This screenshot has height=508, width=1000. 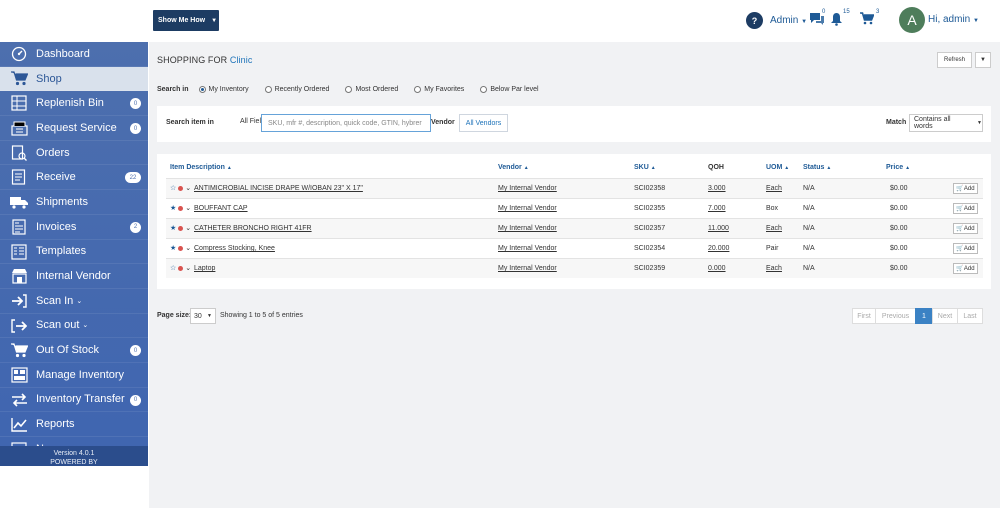 What do you see at coordinates (223, 89) in the screenshot?
I see `radio-my-inventory: My Inventory` at bounding box center [223, 89].